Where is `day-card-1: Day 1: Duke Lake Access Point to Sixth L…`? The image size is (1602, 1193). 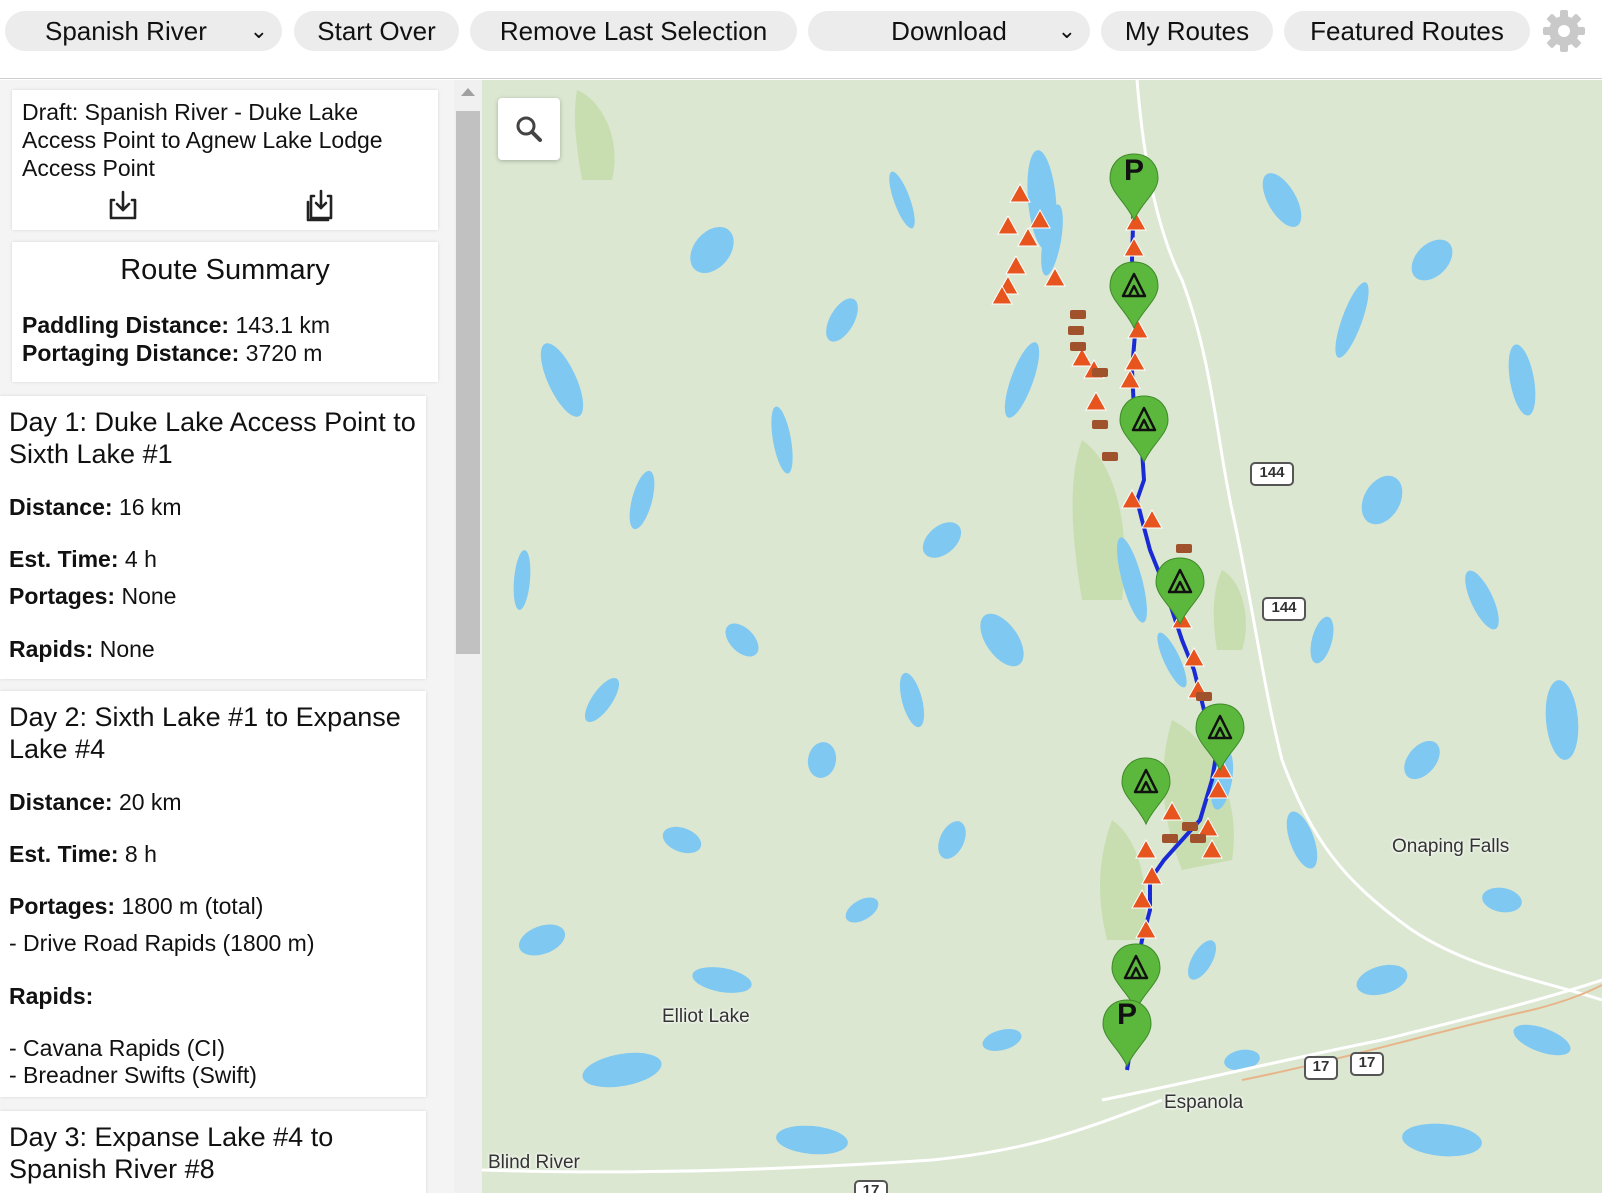 day-card-1: Day 1: Duke Lake Access Point to Sixth L… is located at coordinates (213, 537).